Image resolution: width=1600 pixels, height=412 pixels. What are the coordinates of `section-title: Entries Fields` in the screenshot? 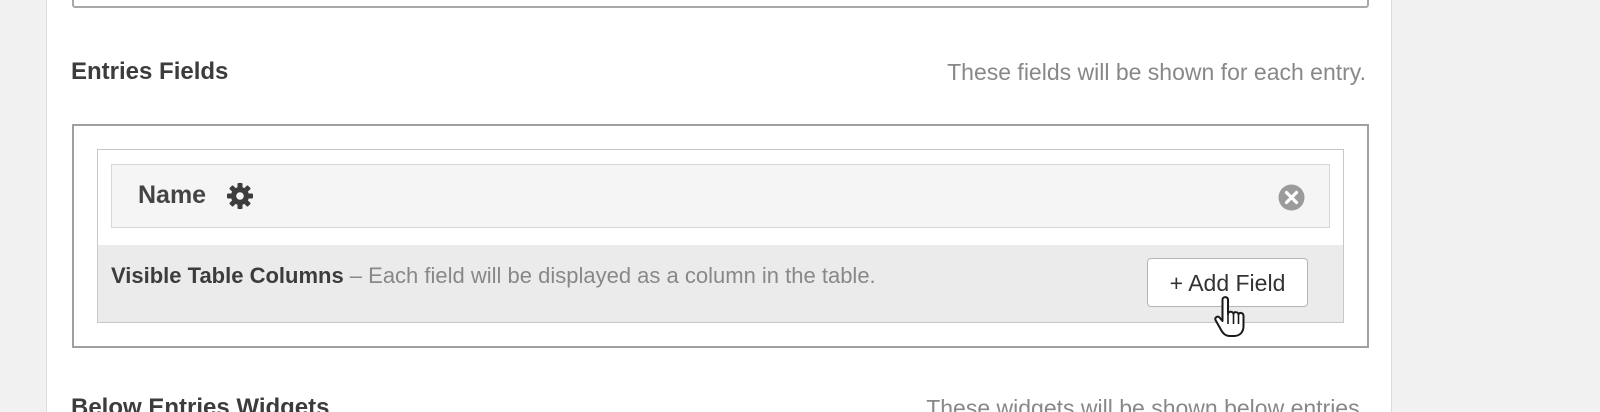 It's located at (150, 71).